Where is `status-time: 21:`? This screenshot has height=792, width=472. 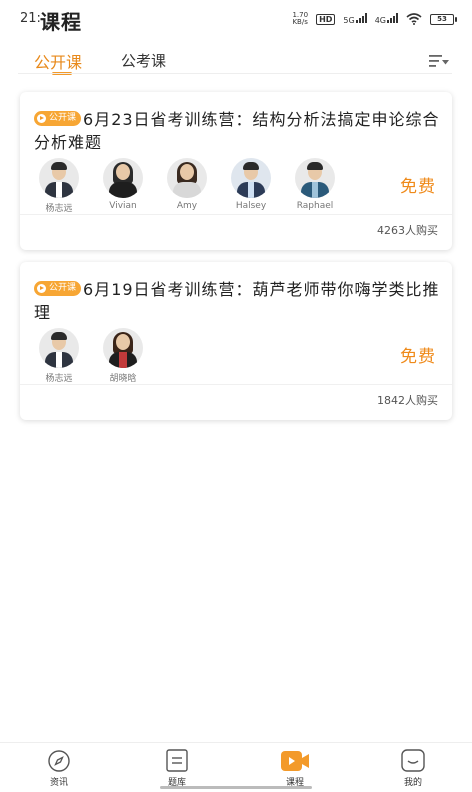
status-time: 21: is located at coordinates (30, 18).